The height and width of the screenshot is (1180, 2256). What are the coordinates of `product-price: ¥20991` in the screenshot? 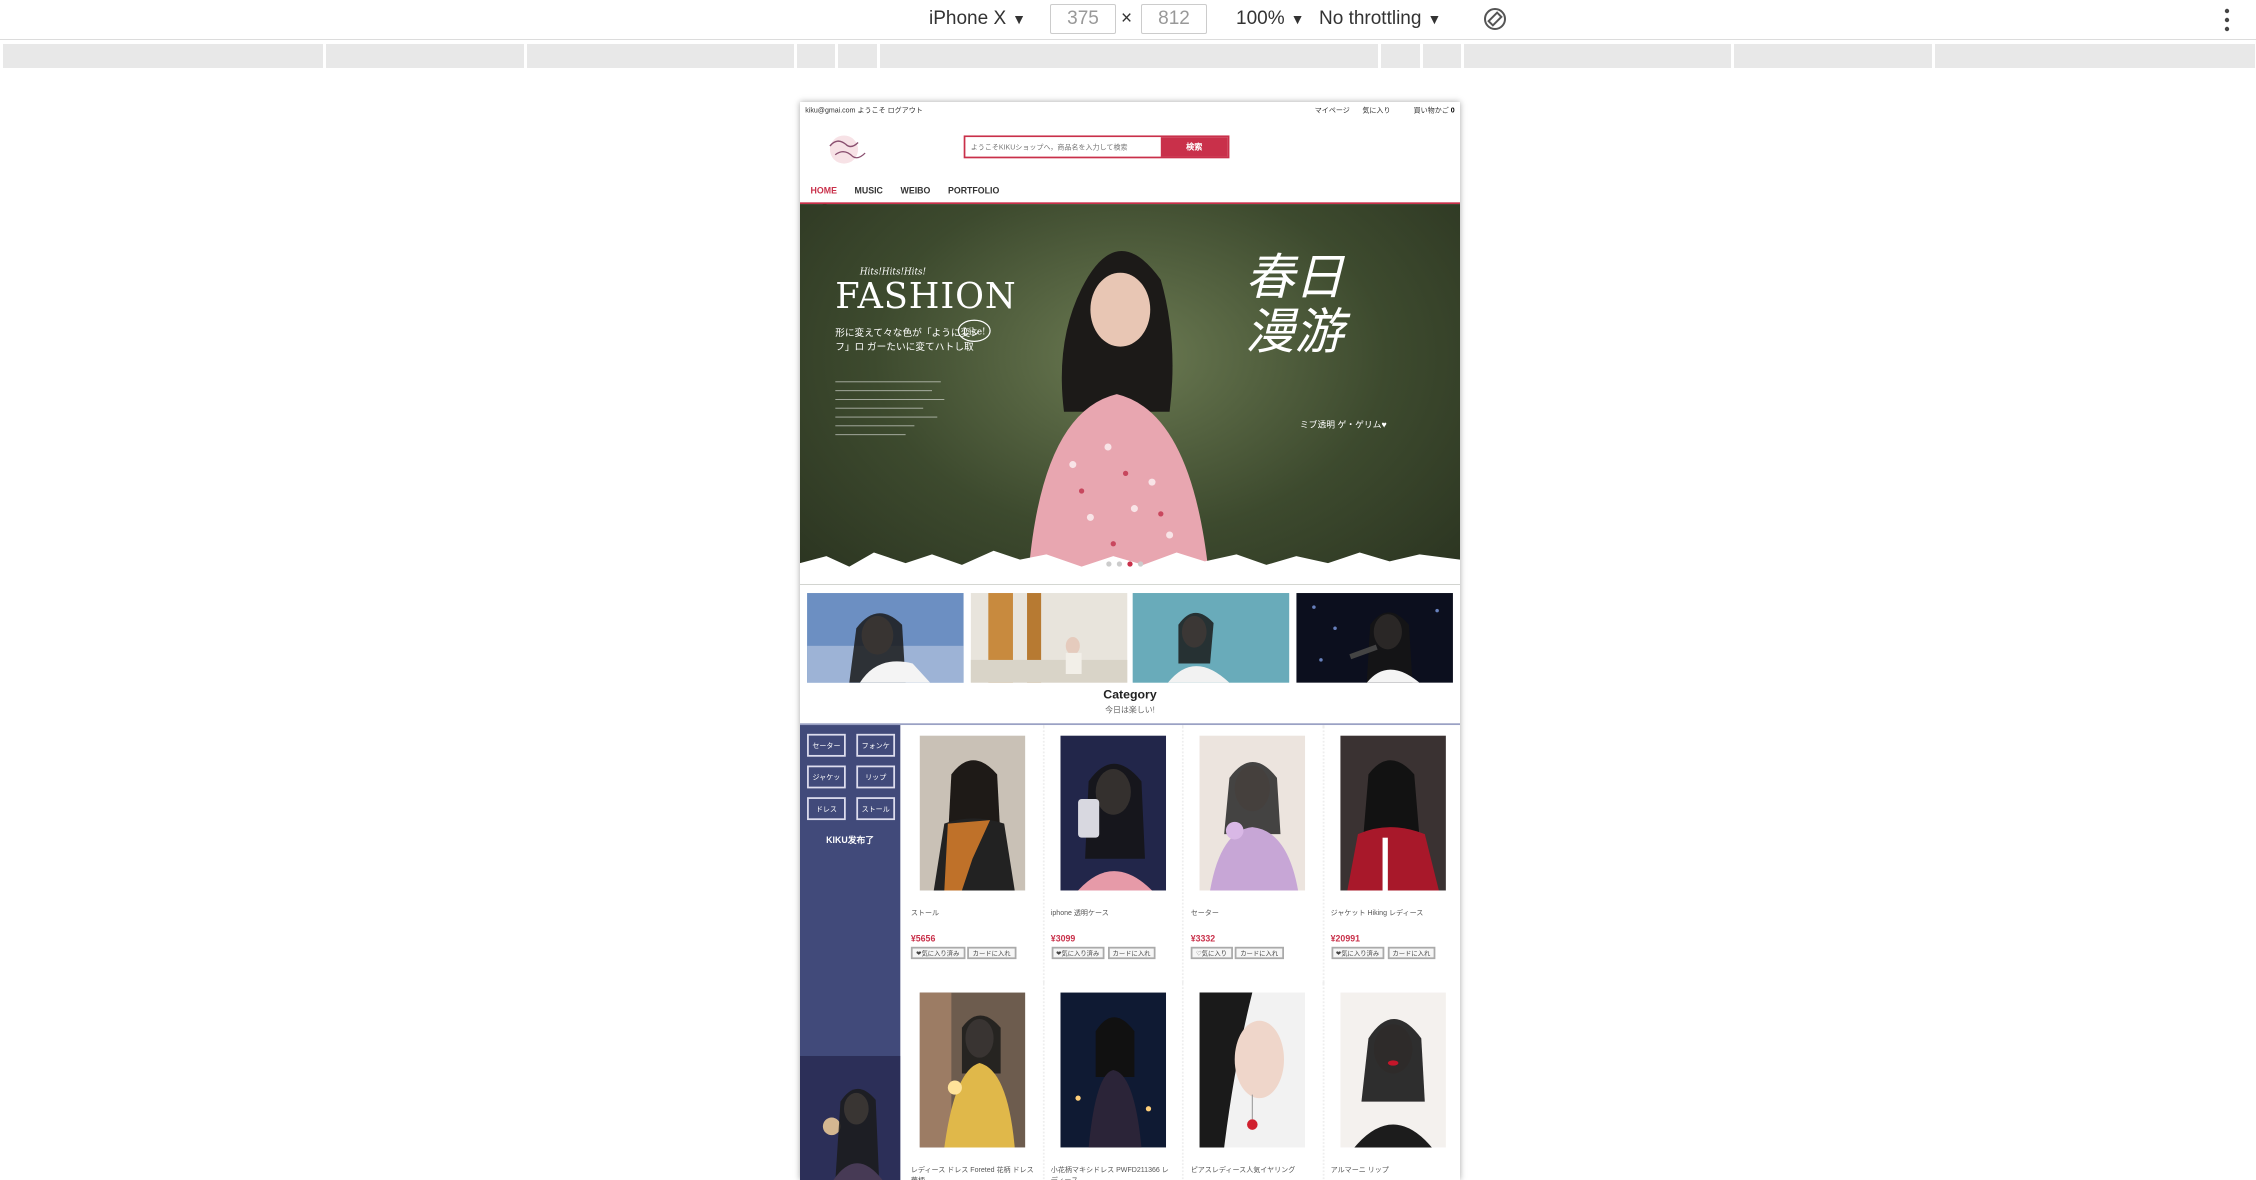 It's located at (1345, 940).